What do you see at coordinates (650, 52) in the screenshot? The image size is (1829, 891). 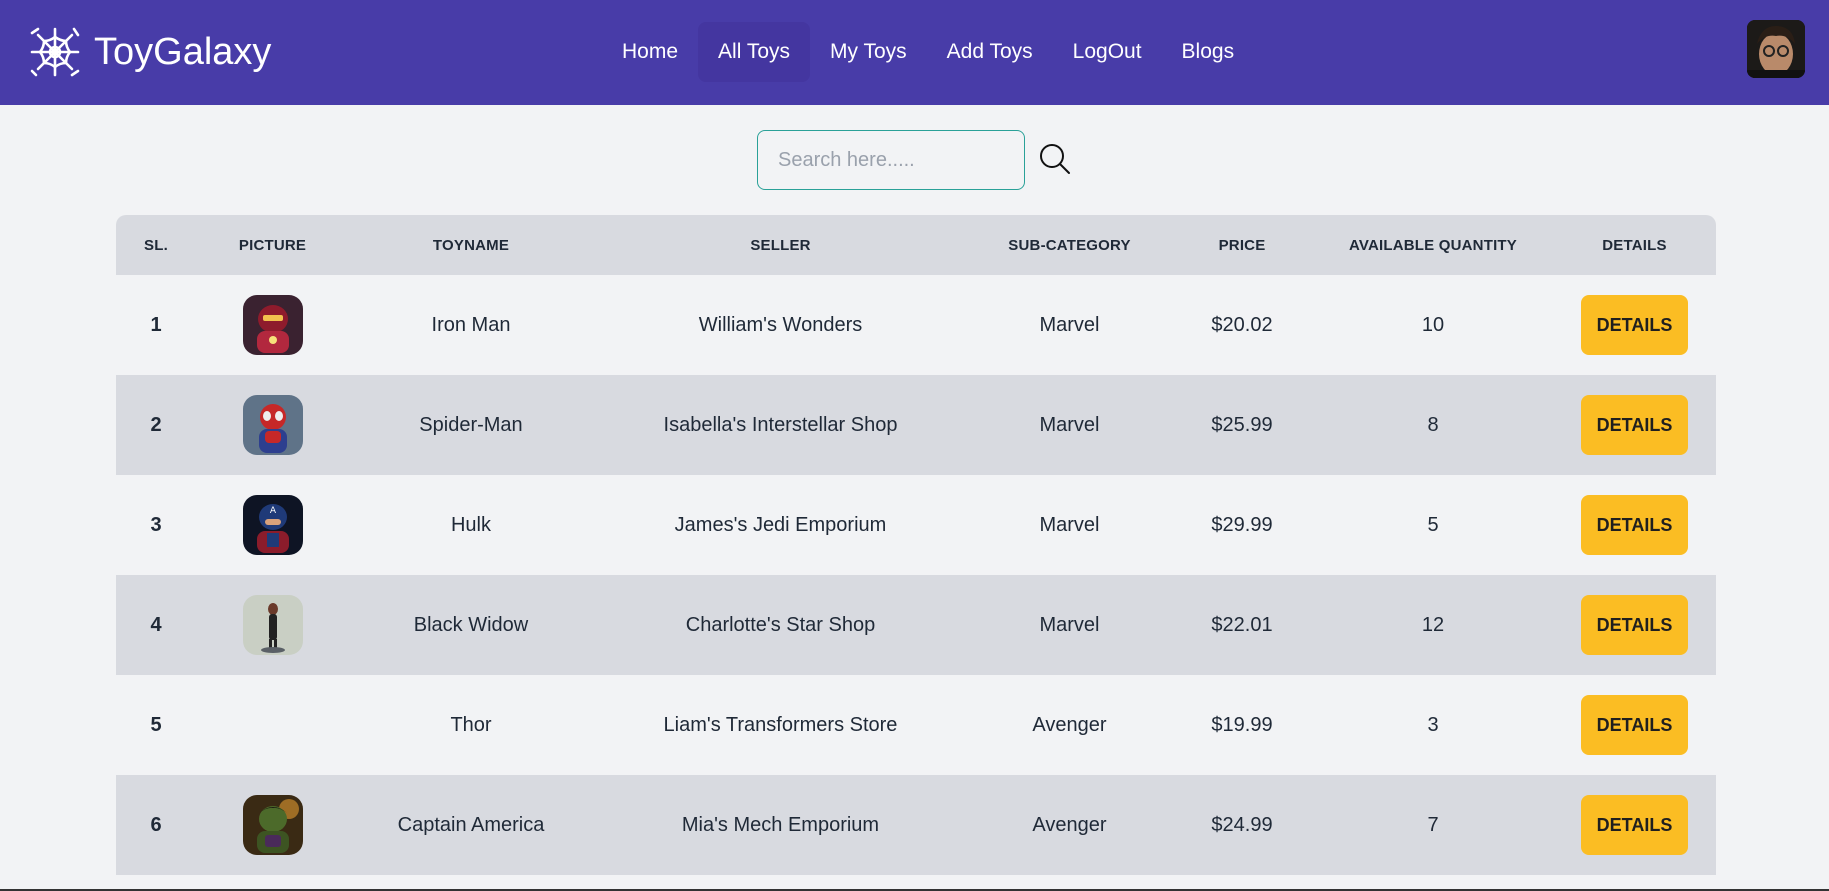 I see `nav-home: Home` at bounding box center [650, 52].